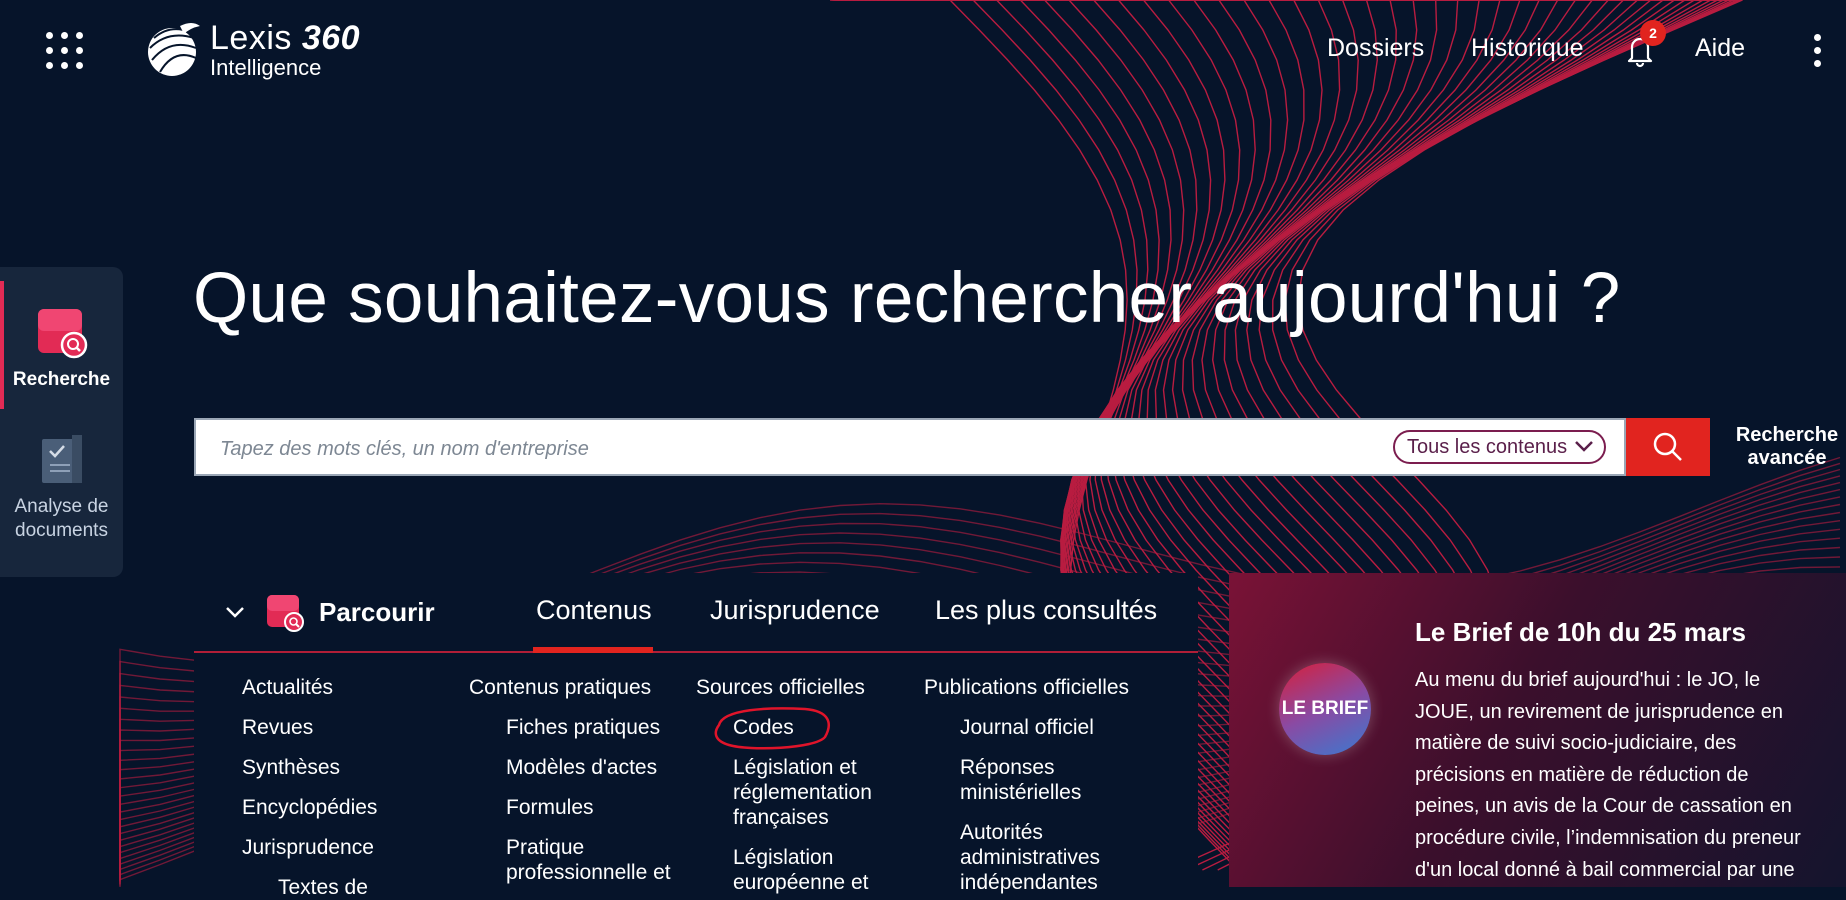 The height and width of the screenshot is (900, 1846). Describe the element at coordinates (1026, 687) in the screenshot. I see `heading-publications-officielles: Publications officielles` at that location.